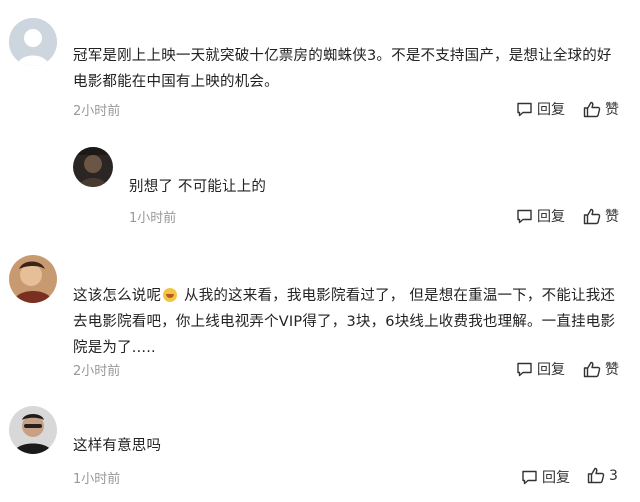 The height and width of the screenshot is (502, 640). Describe the element at coordinates (117, 446) in the screenshot. I see `comment-text: 这样有意思吗` at that location.